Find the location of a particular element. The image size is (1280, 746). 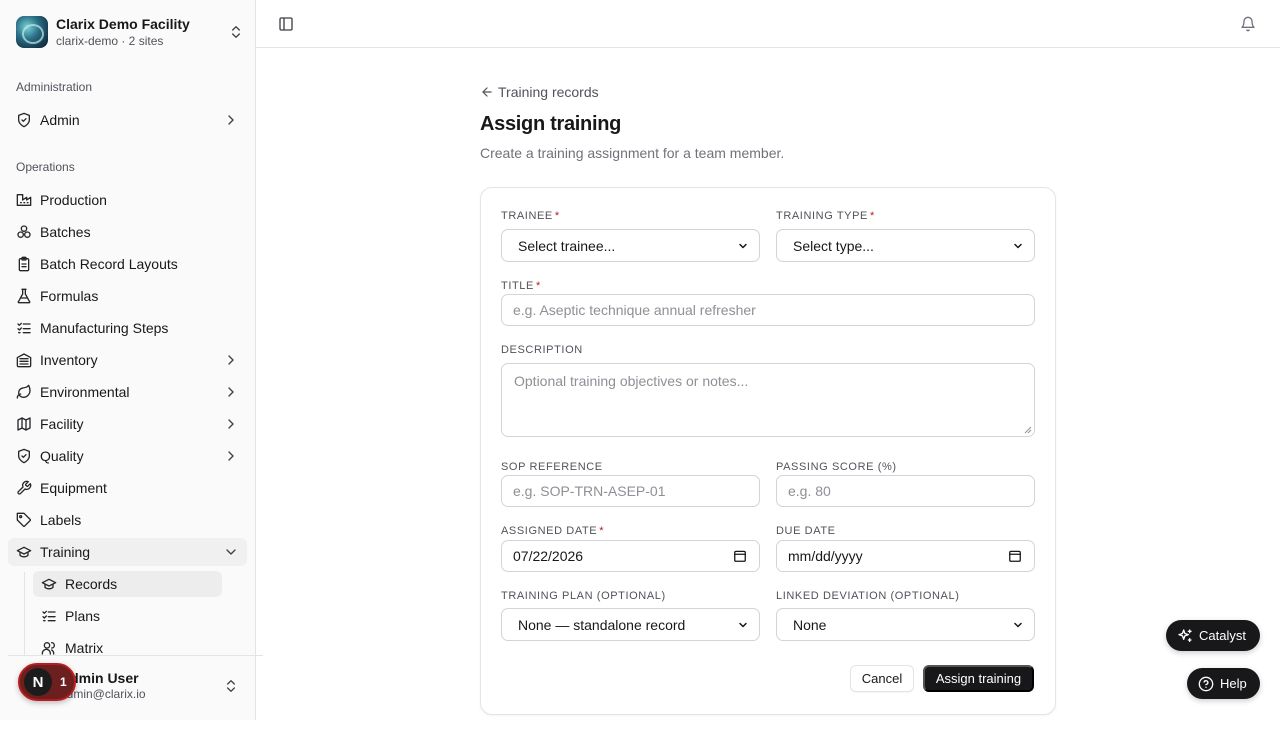

group-label-operations: Operations is located at coordinates (45, 167).